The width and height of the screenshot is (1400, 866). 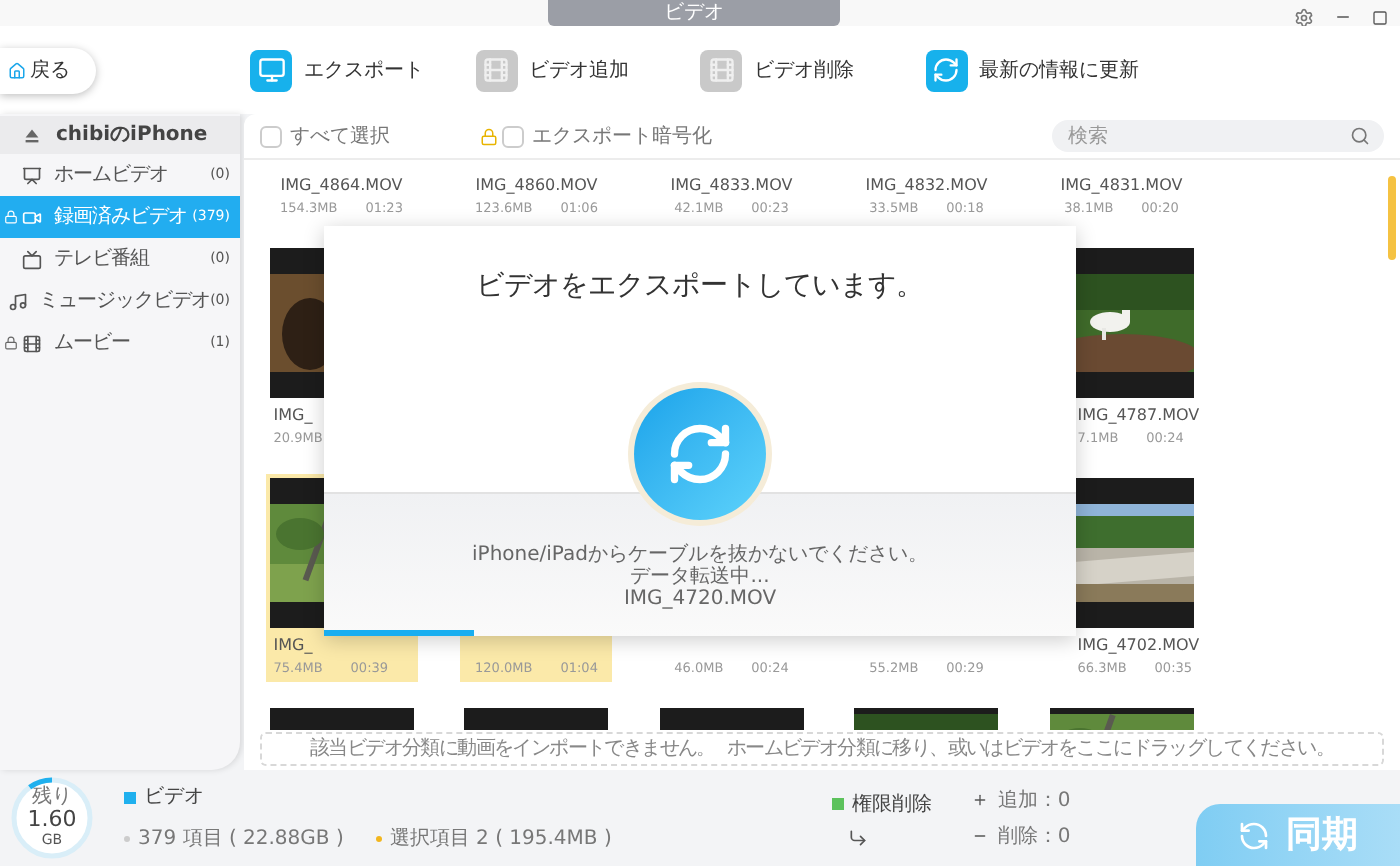 I want to click on search-field: 検索, so click(x=1218, y=136).